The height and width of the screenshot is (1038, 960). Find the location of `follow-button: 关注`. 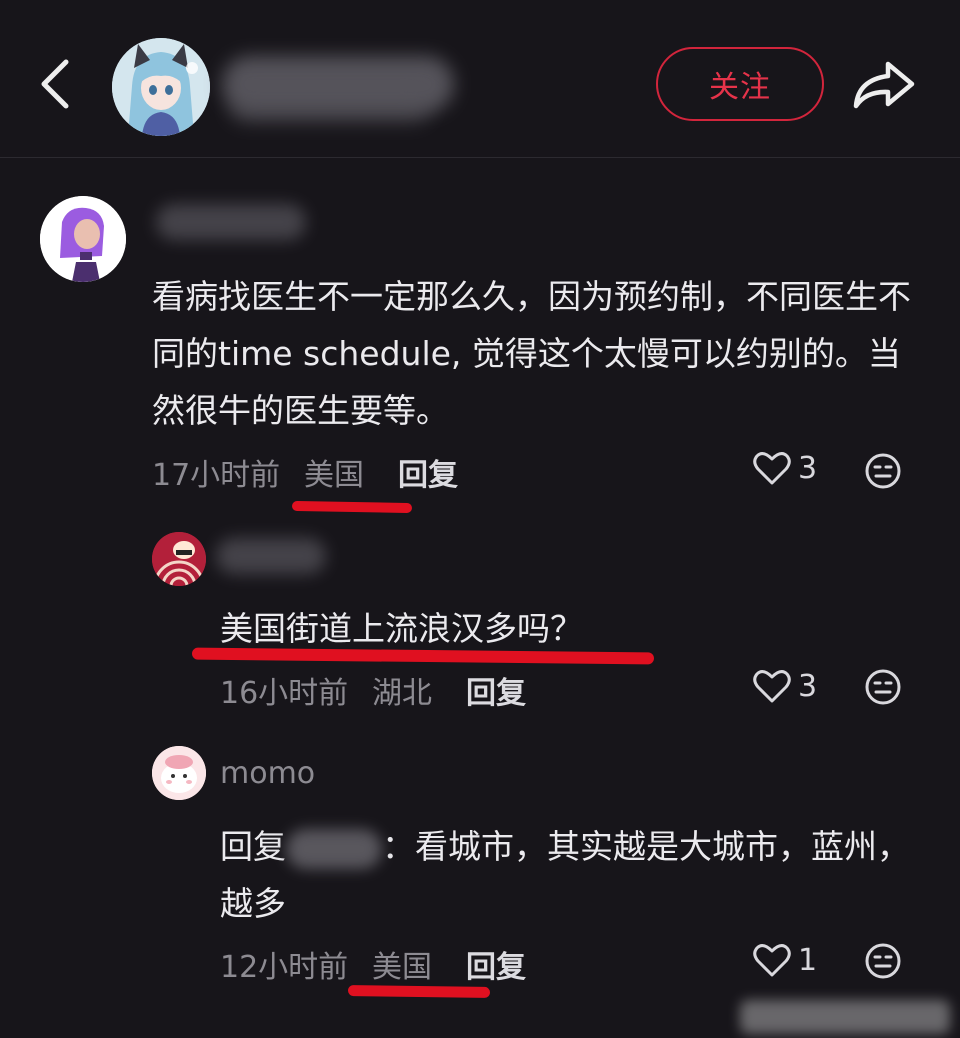

follow-button: 关注 is located at coordinates (740, 84).